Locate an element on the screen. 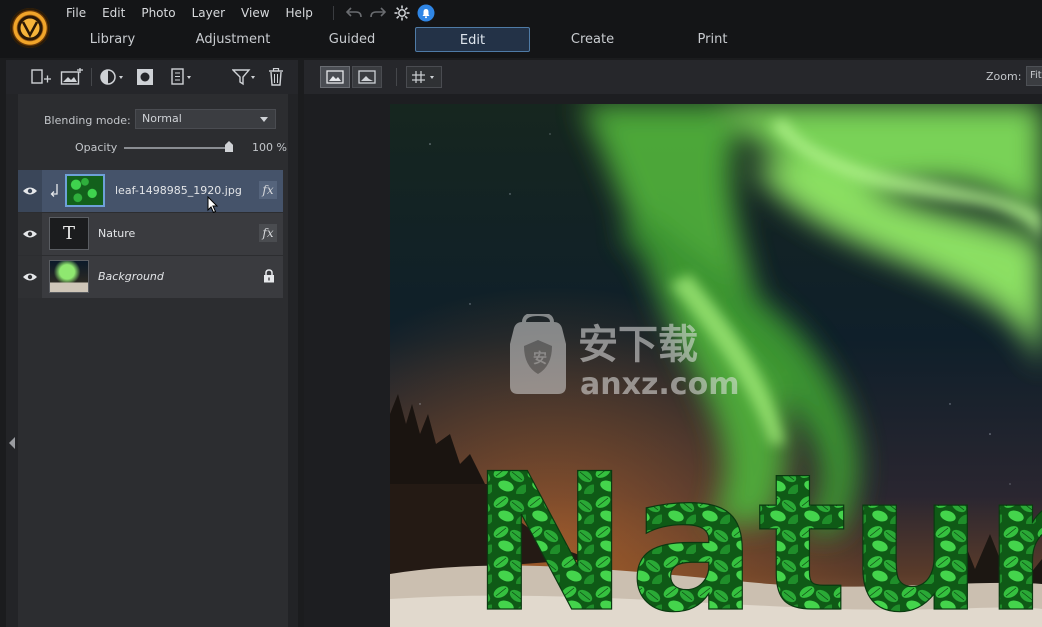 The image size is (1042, 627). opacity-value: 100 % is located at coordinates (269, 147).